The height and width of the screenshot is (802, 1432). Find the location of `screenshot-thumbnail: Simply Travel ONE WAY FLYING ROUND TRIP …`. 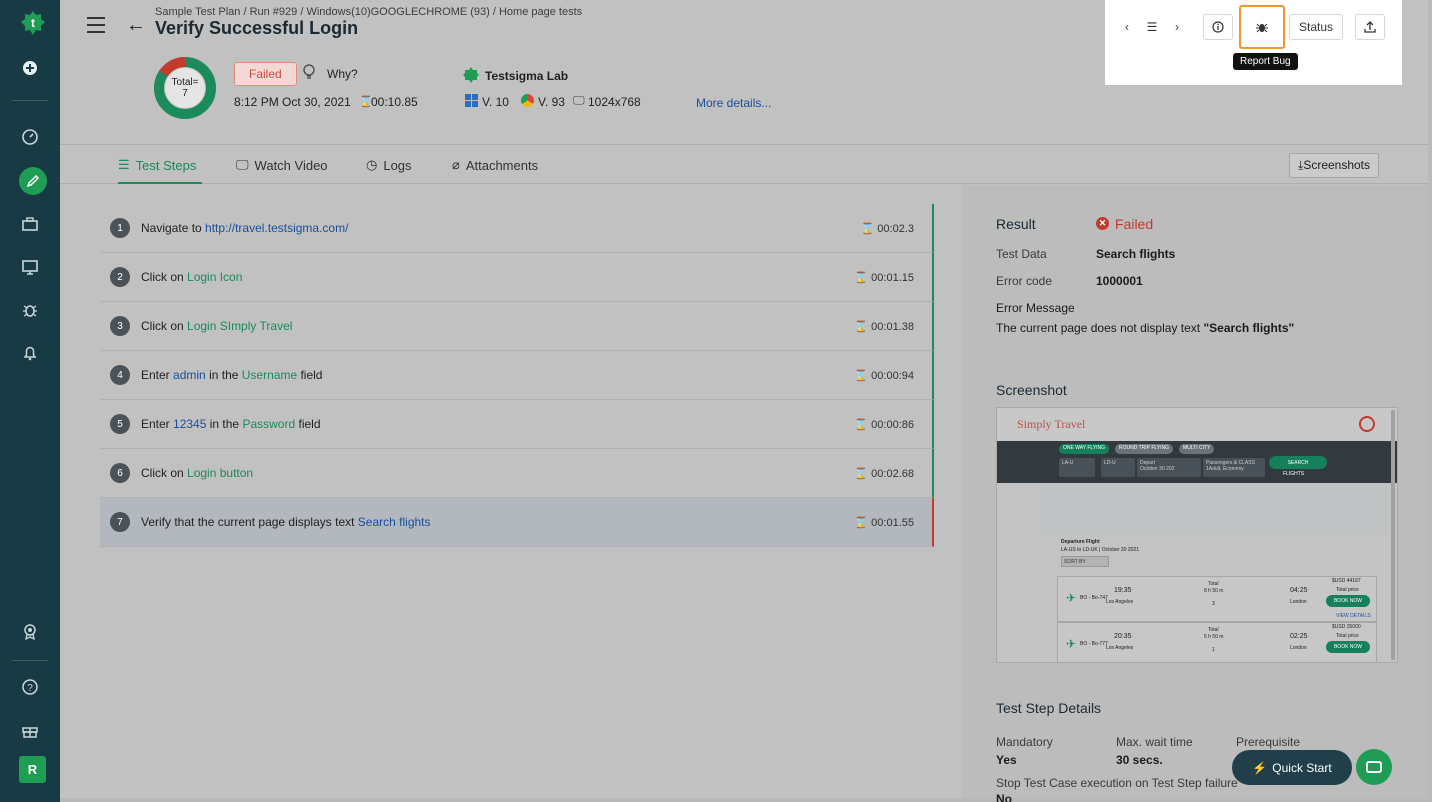

screenshot-thumbnail: Simply Travel ONE WAY FLYING ROUND TRIP … is located at coordinates (1197, 535).